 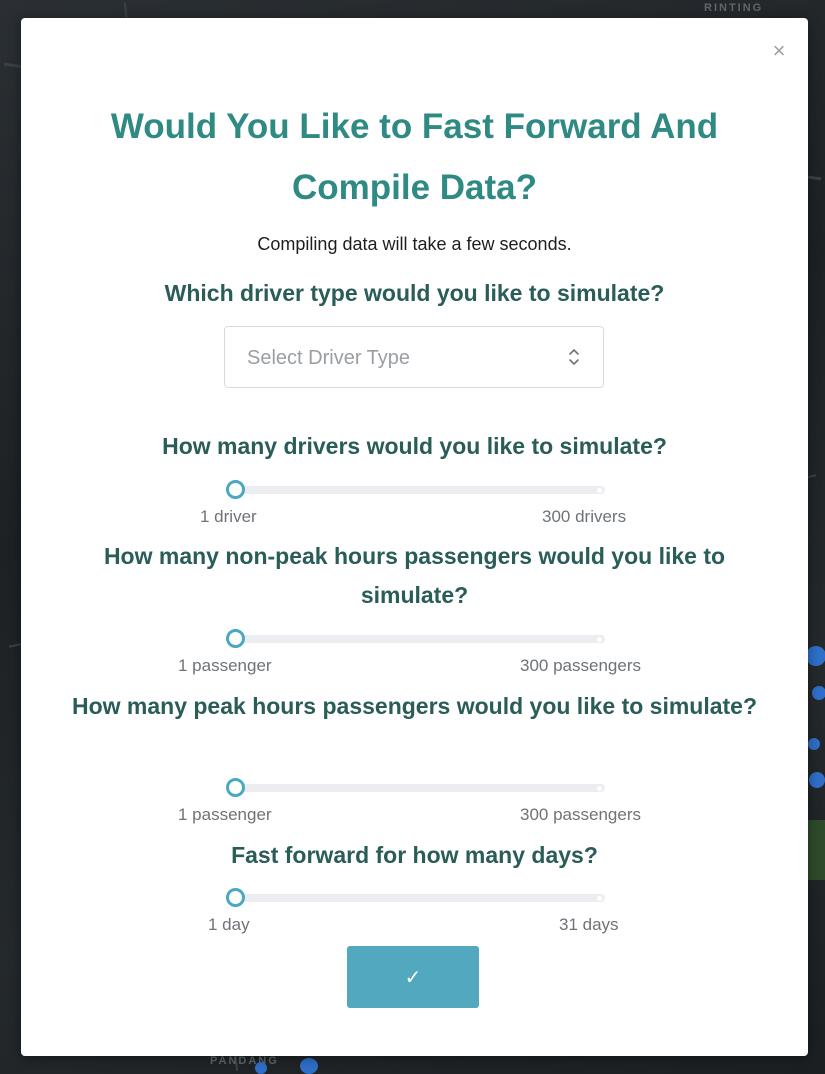 I want to click on chevron-up-down-icon, so click(x=574, y=357).